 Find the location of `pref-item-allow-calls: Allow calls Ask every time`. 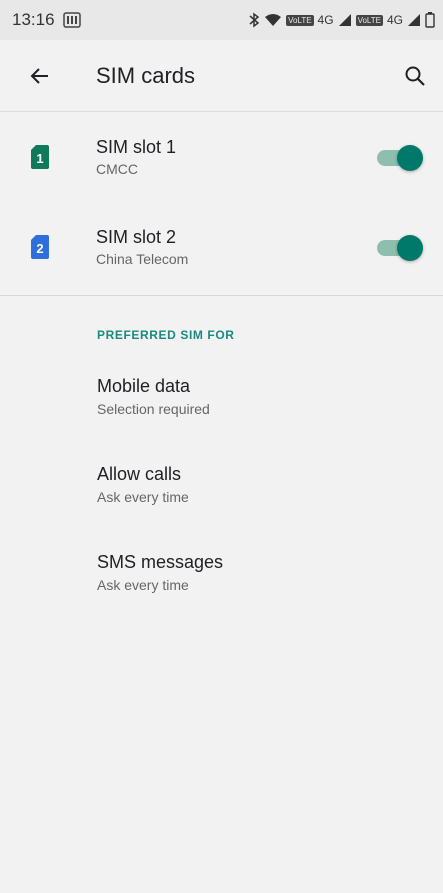

pref-item-allow-calls: Allow calls Ask every time is located at coordinates (221, 484).